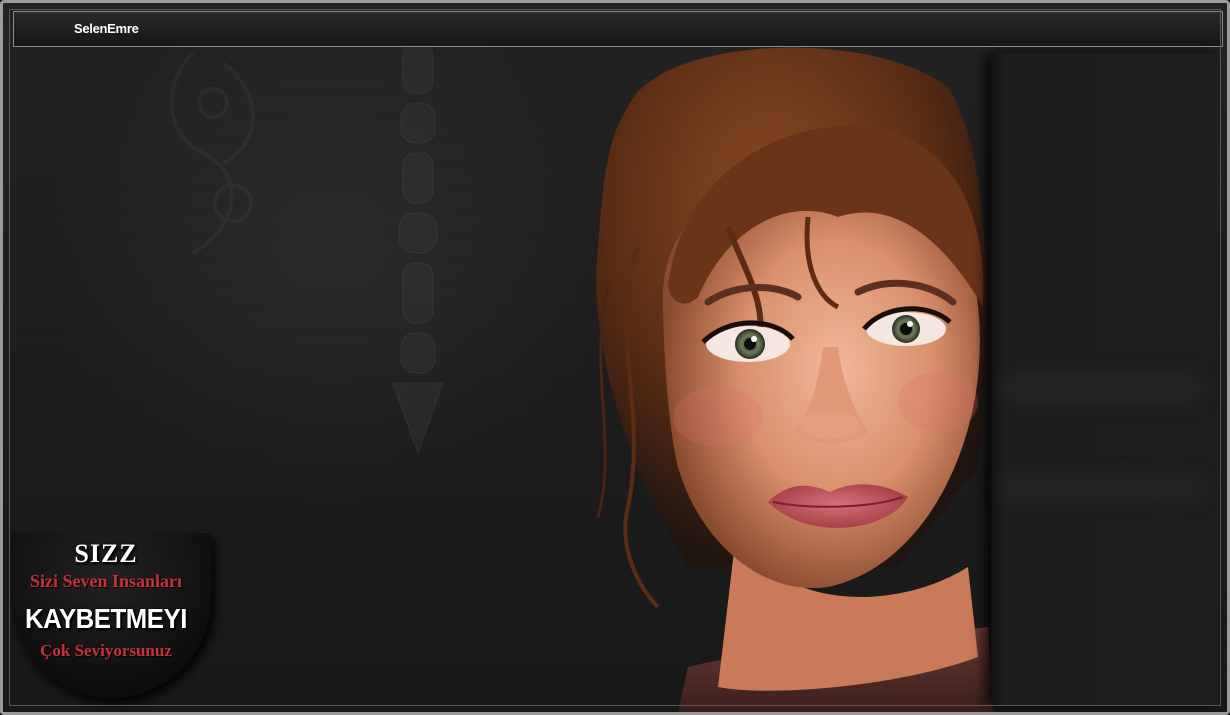 This screenshot has width=1230, height=715. I want to click on quote-line-1: SIZZ, so click(106, 553).